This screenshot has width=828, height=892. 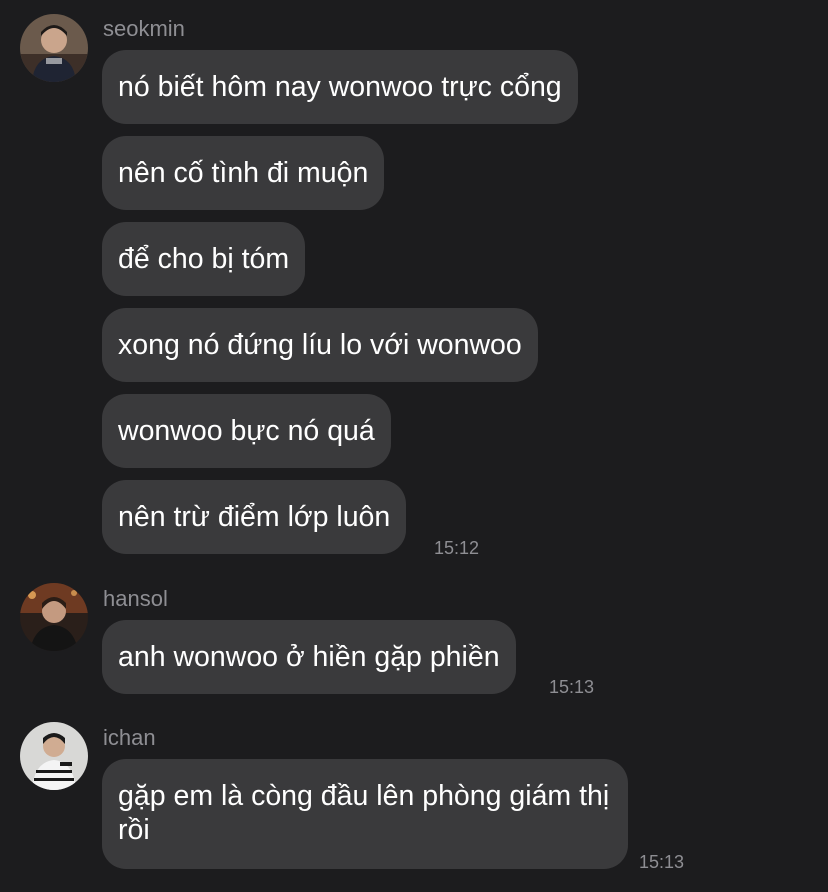 What do you see at coordinates (320, 345) in the screenshot?
I see `message-bubble: xong nó đứng líu lo với wonwoo` at bounding box center [320, 345].